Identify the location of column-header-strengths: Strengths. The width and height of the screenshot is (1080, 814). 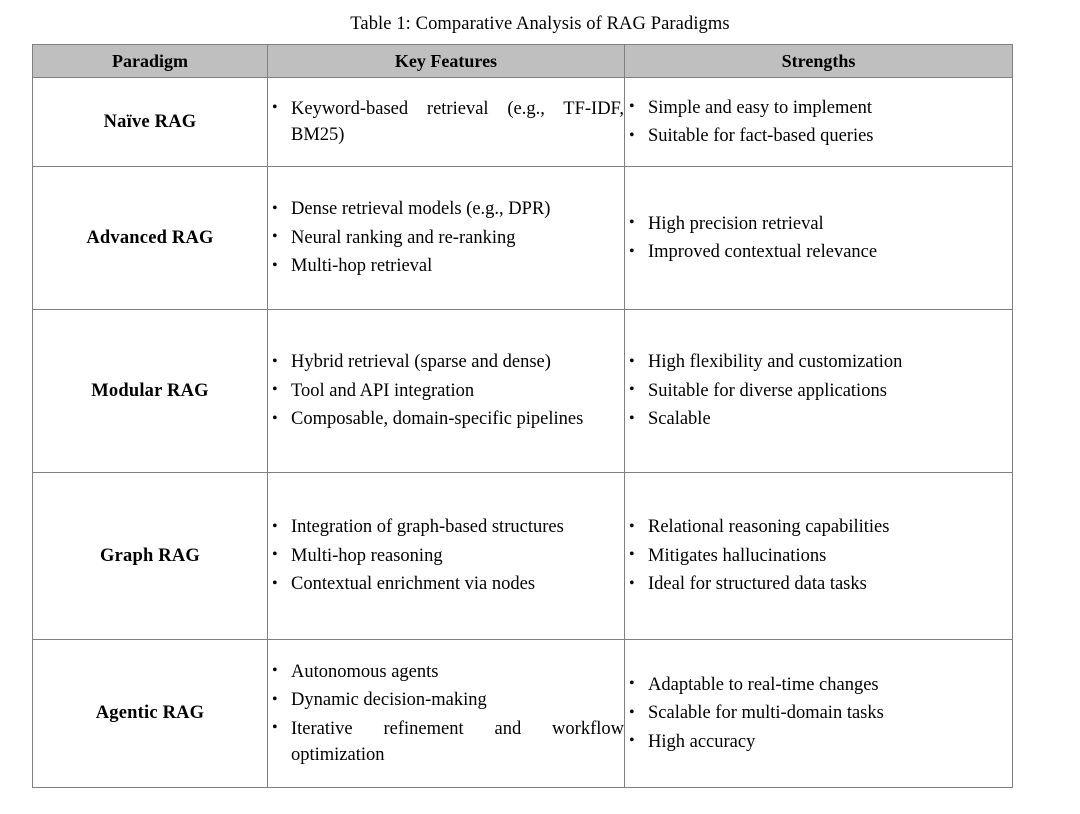
(818, 61).